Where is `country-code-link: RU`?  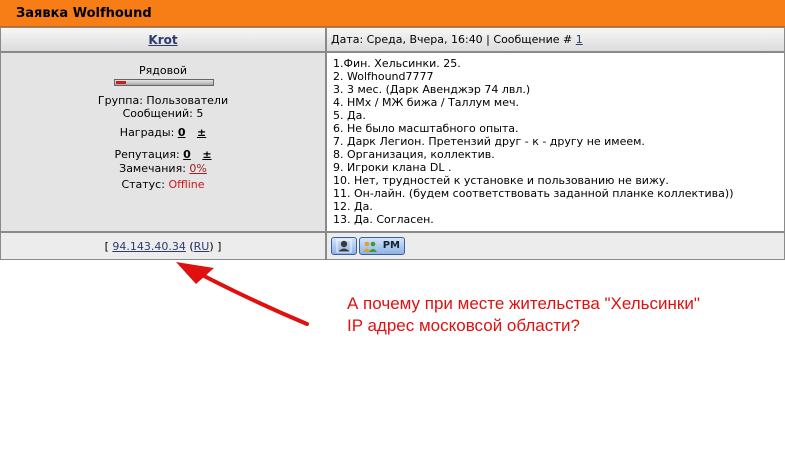 country-code-link: RU is located at coordinates (202, 246).